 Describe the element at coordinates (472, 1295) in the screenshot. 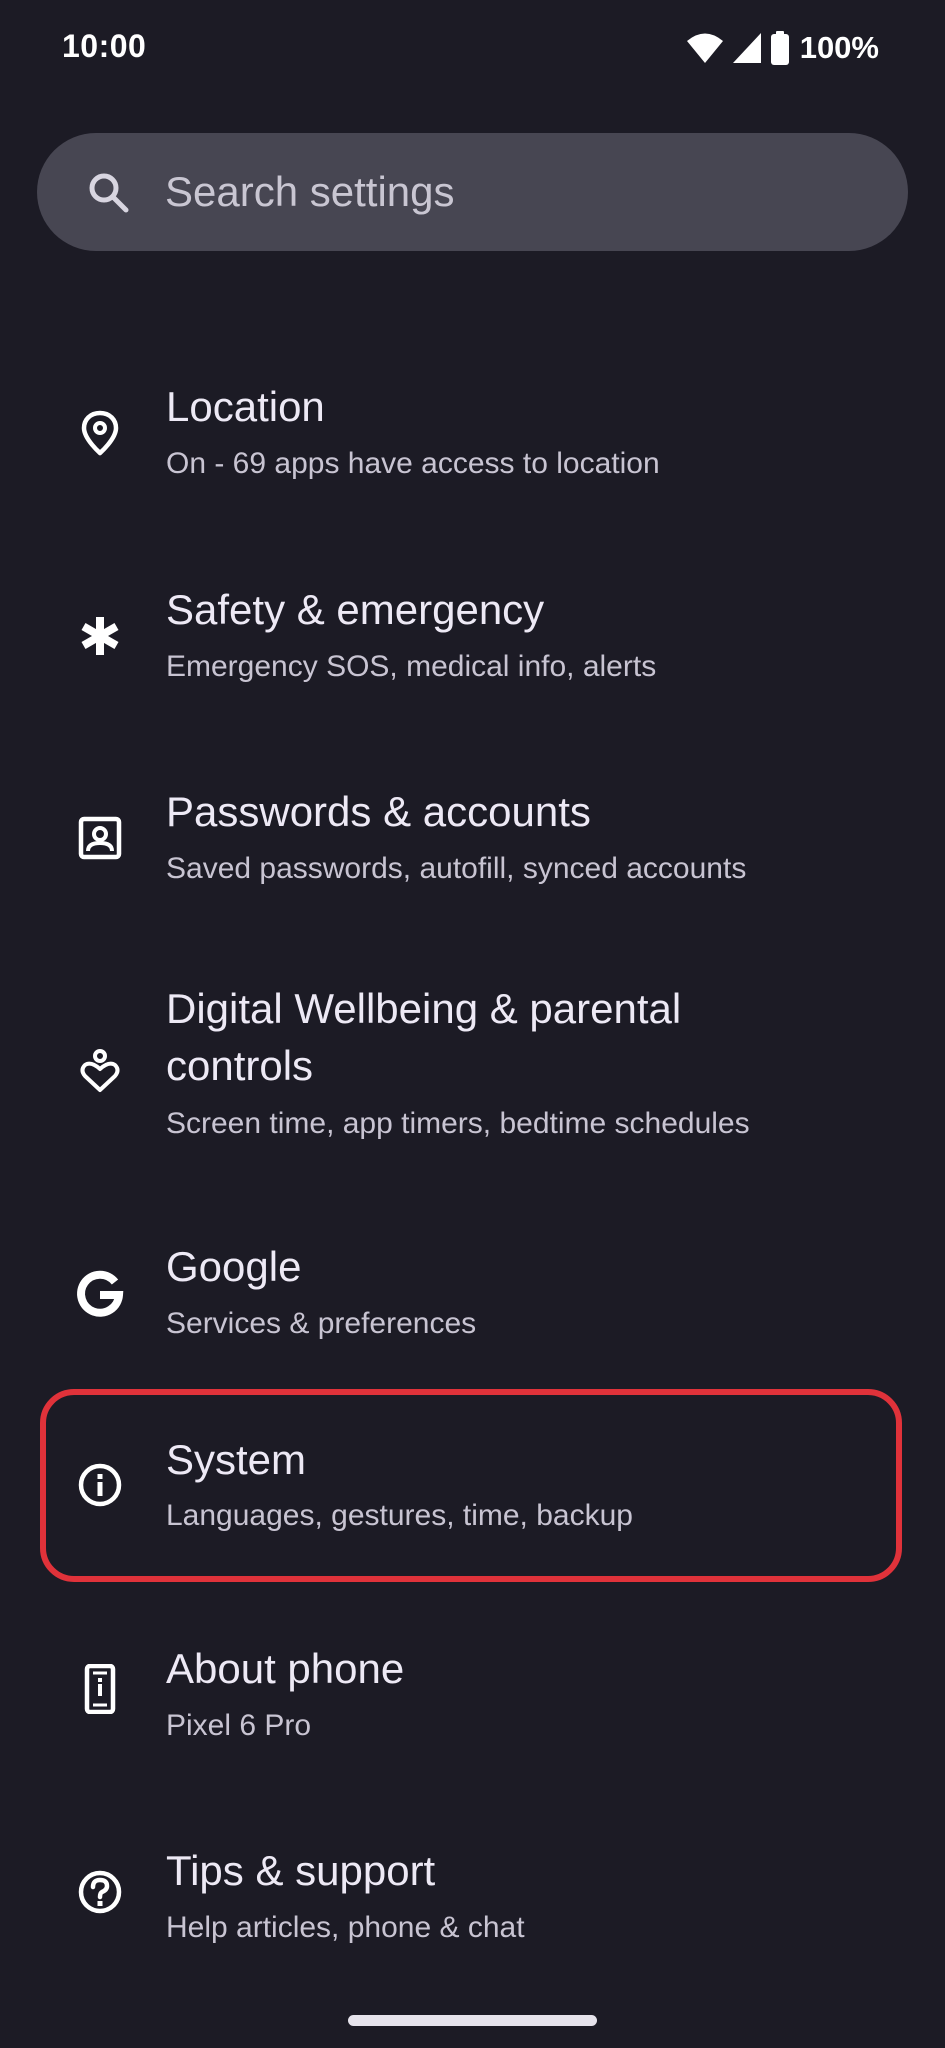

I see `settings-item-google: Google Services & preferences` at that location.